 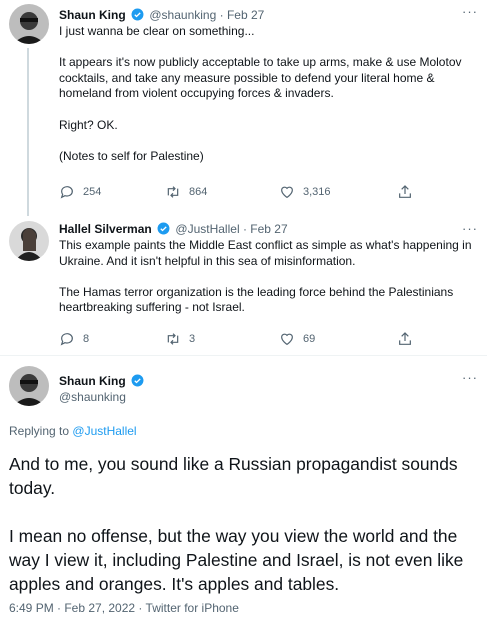 I want to click on reply-button: 8, so click(x=74, y=339).